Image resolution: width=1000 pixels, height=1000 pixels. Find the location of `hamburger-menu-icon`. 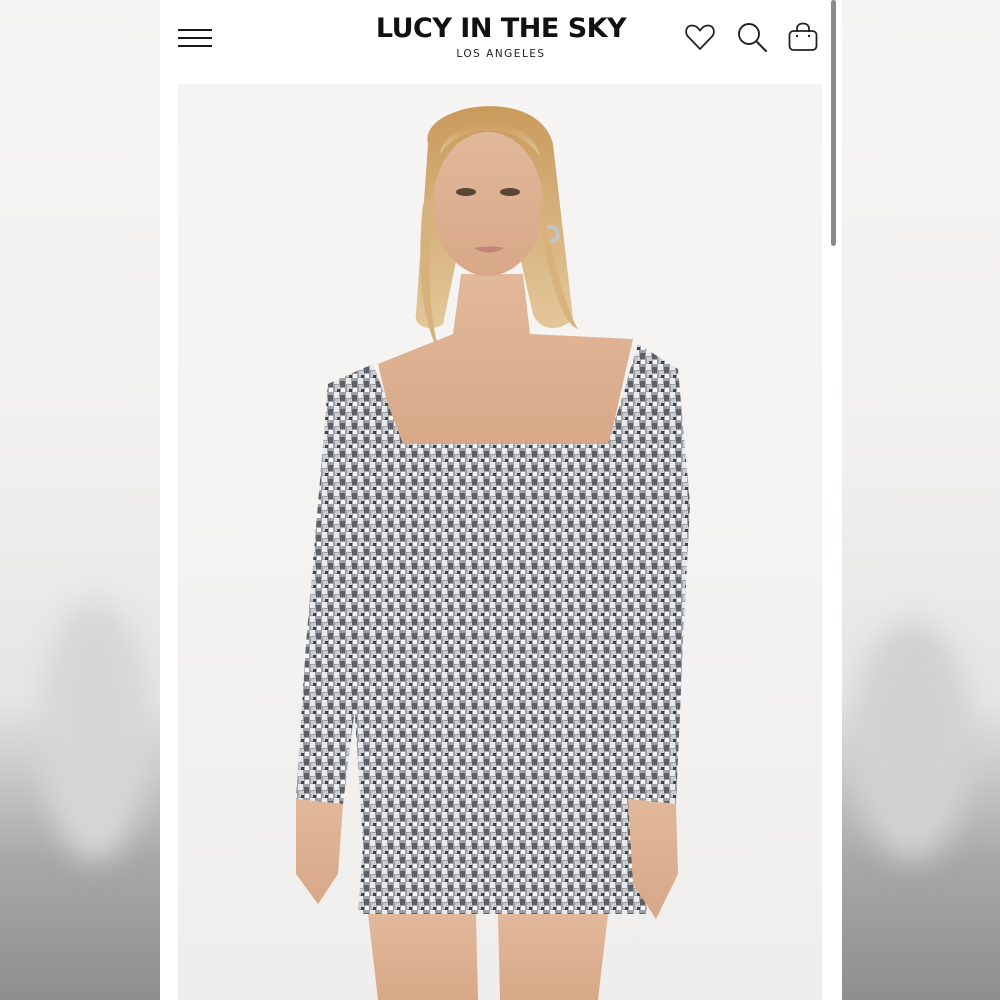

hamburger-menu-icon is located at coordinates (196, 38).